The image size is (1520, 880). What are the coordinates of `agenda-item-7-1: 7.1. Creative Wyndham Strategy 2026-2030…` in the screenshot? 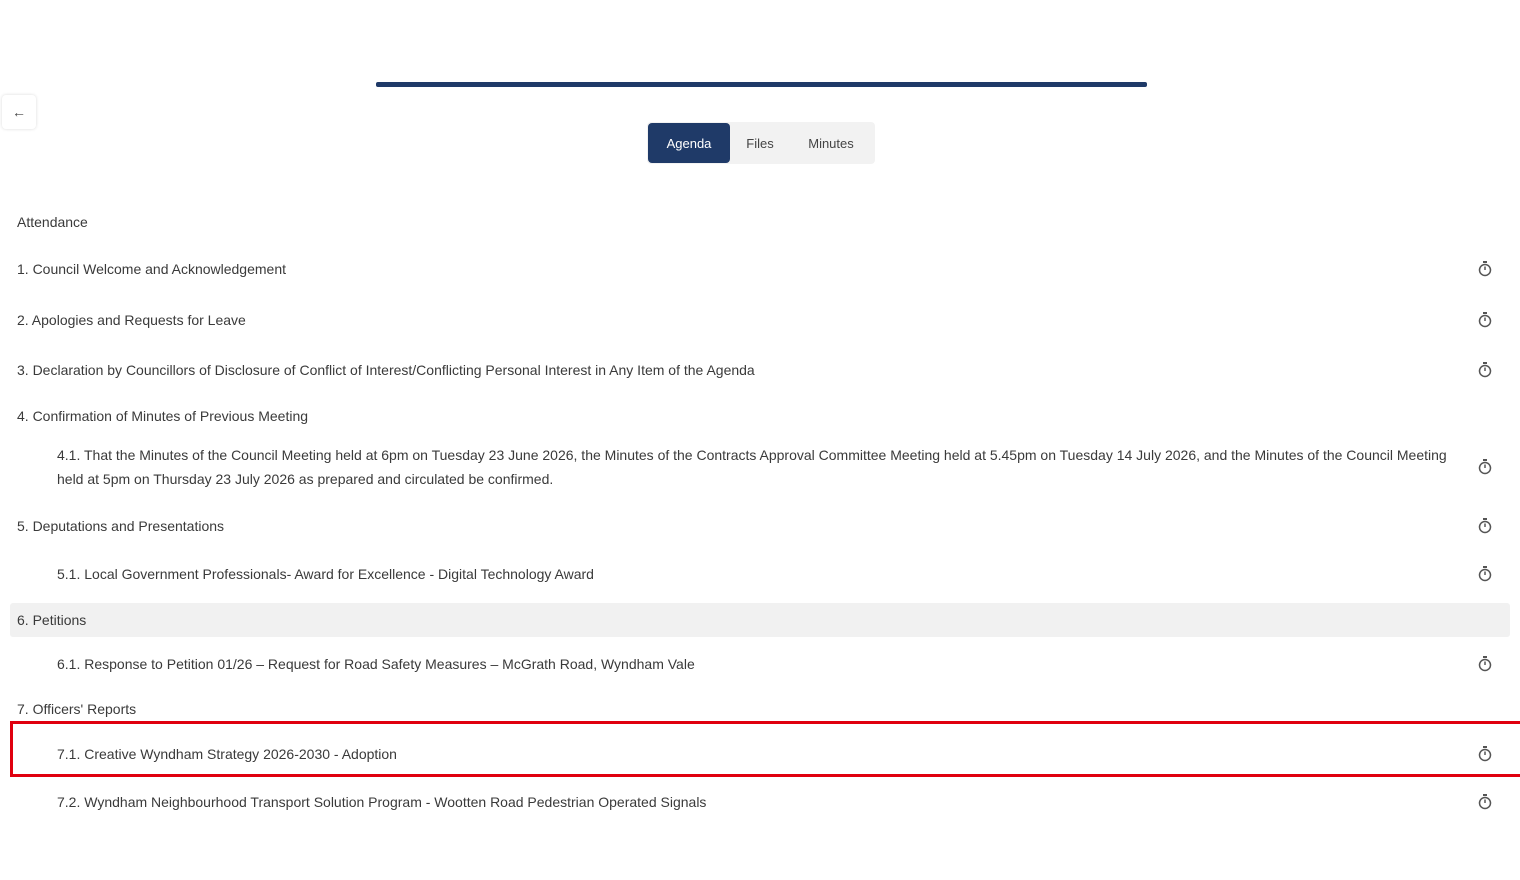 It's located at (760, 754).